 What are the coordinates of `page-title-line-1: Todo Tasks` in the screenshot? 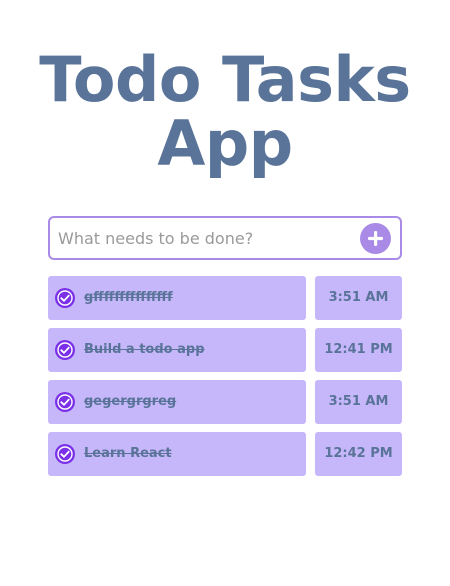 It's located at (225, 79).